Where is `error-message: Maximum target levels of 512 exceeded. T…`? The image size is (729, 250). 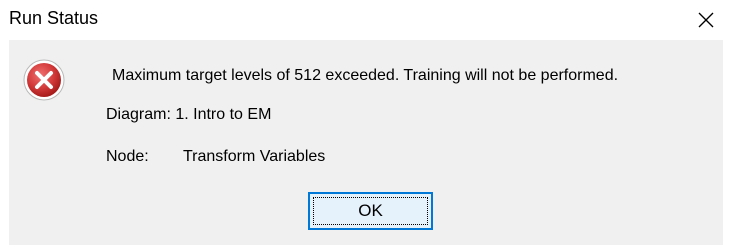
error-message: Maximum target levels of 512 exceeded. T… is located at coordinates (365, 75).